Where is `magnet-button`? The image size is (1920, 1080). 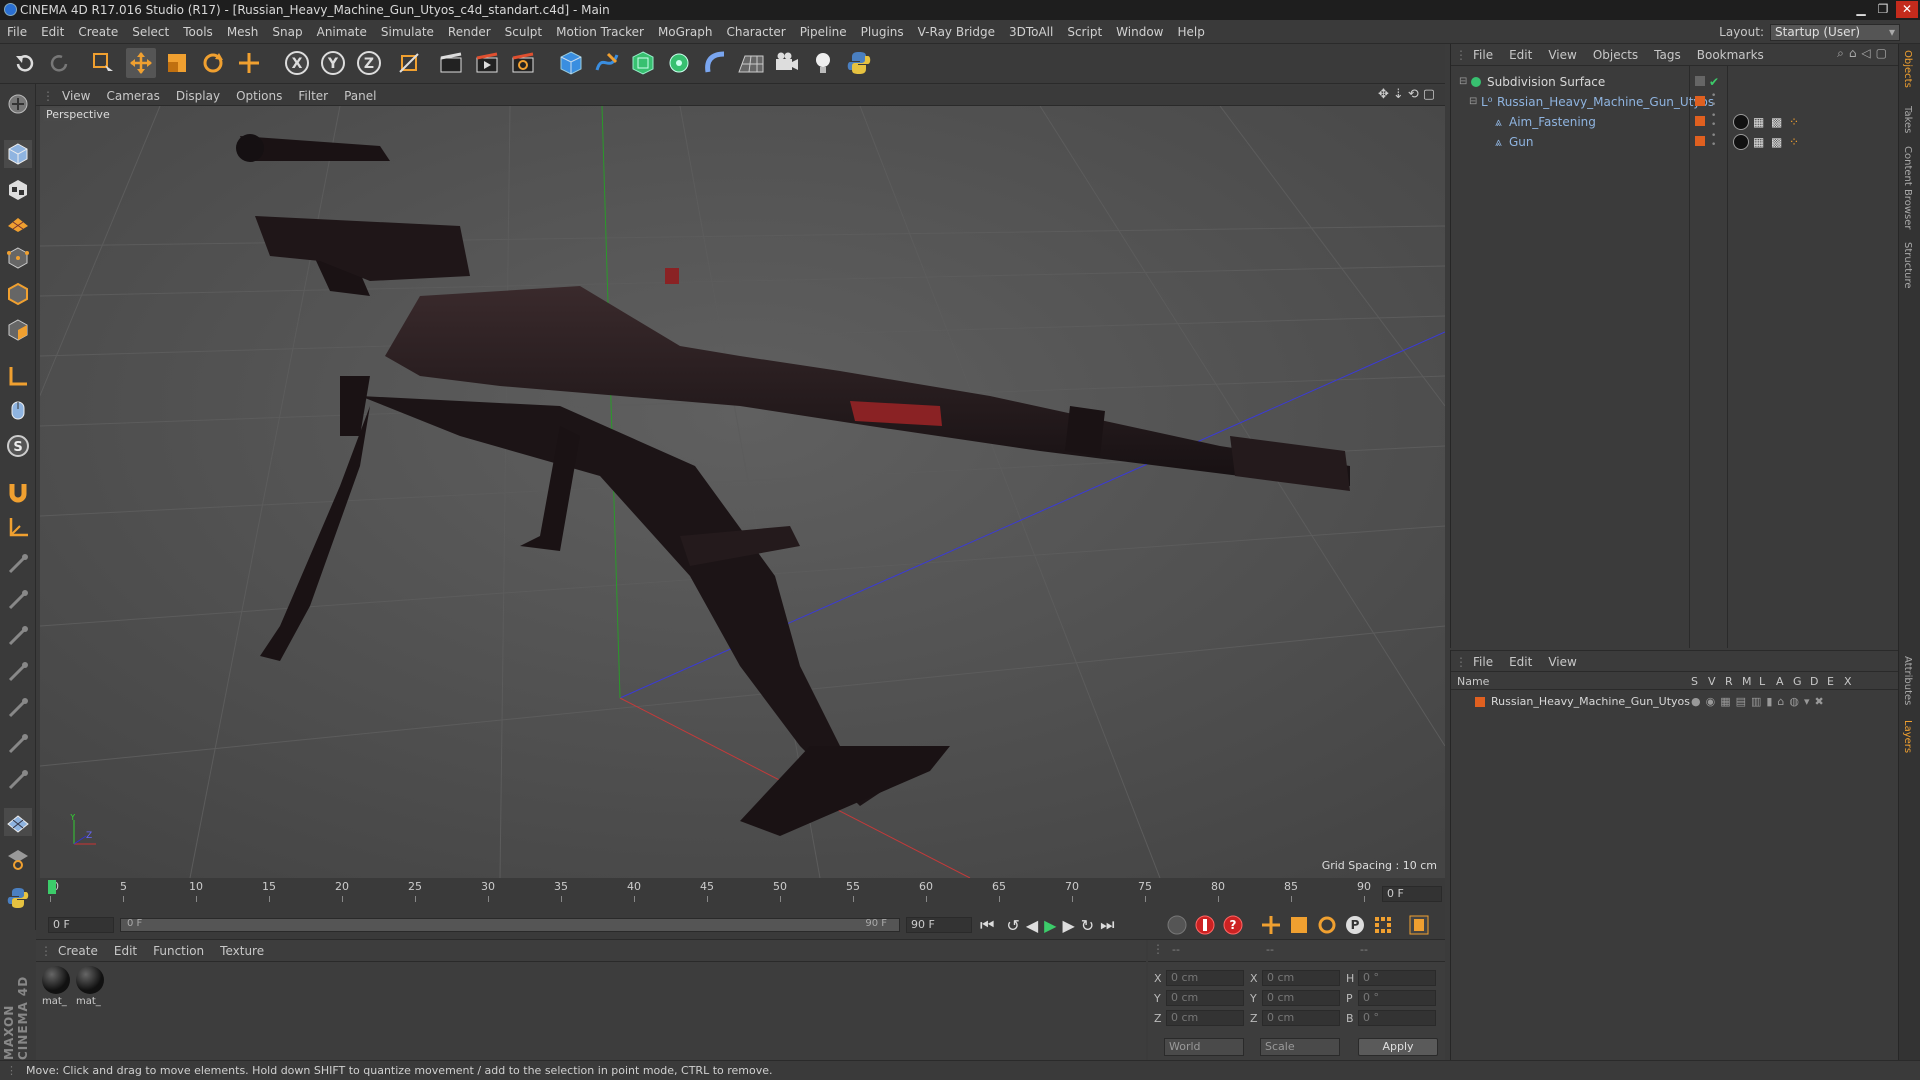 magnet-button is located at coordinates (18, 492).